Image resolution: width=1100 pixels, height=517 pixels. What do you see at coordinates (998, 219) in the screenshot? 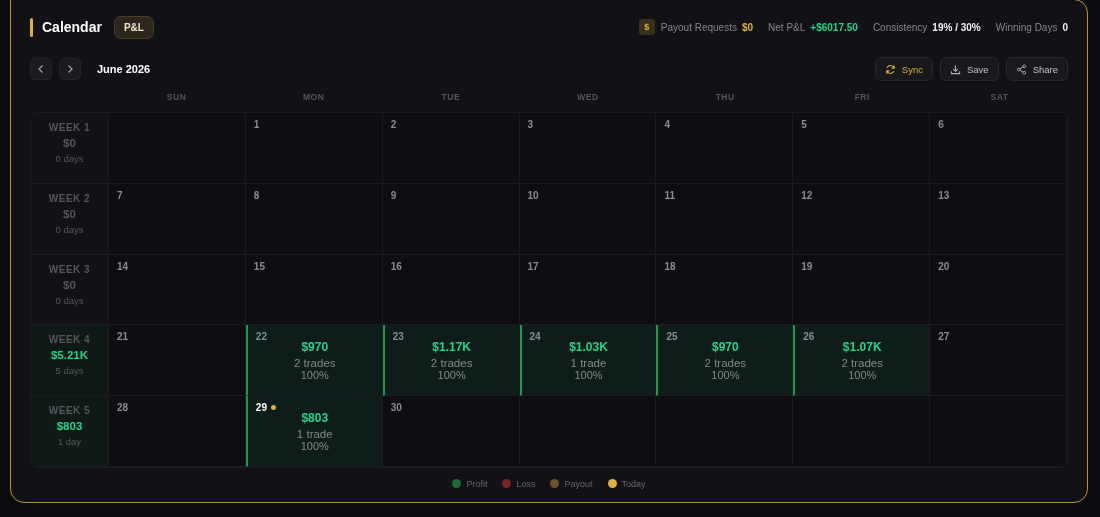
I see `day-cell: 13` at bounding box center [998, 219].